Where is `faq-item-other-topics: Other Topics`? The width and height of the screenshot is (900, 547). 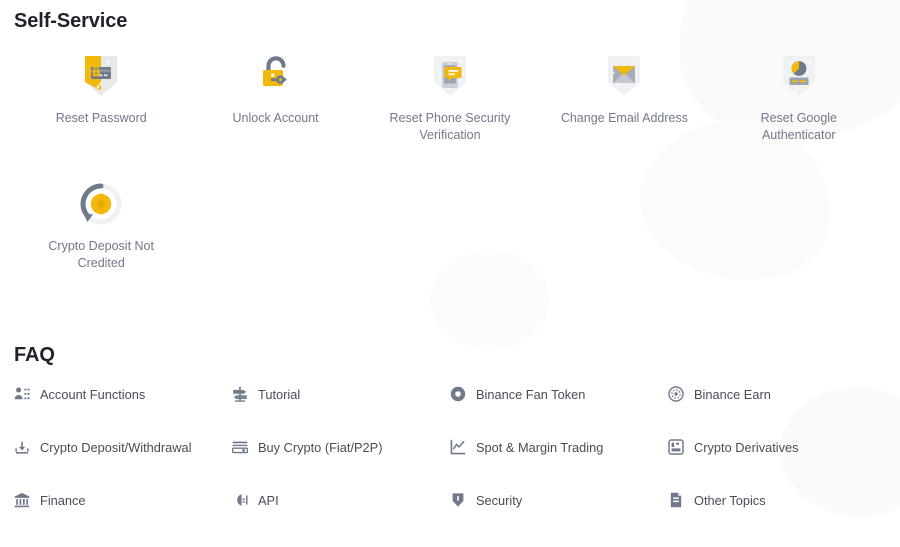 faq-item-other-topics: Other Topics is located at coordinates (777, 500).